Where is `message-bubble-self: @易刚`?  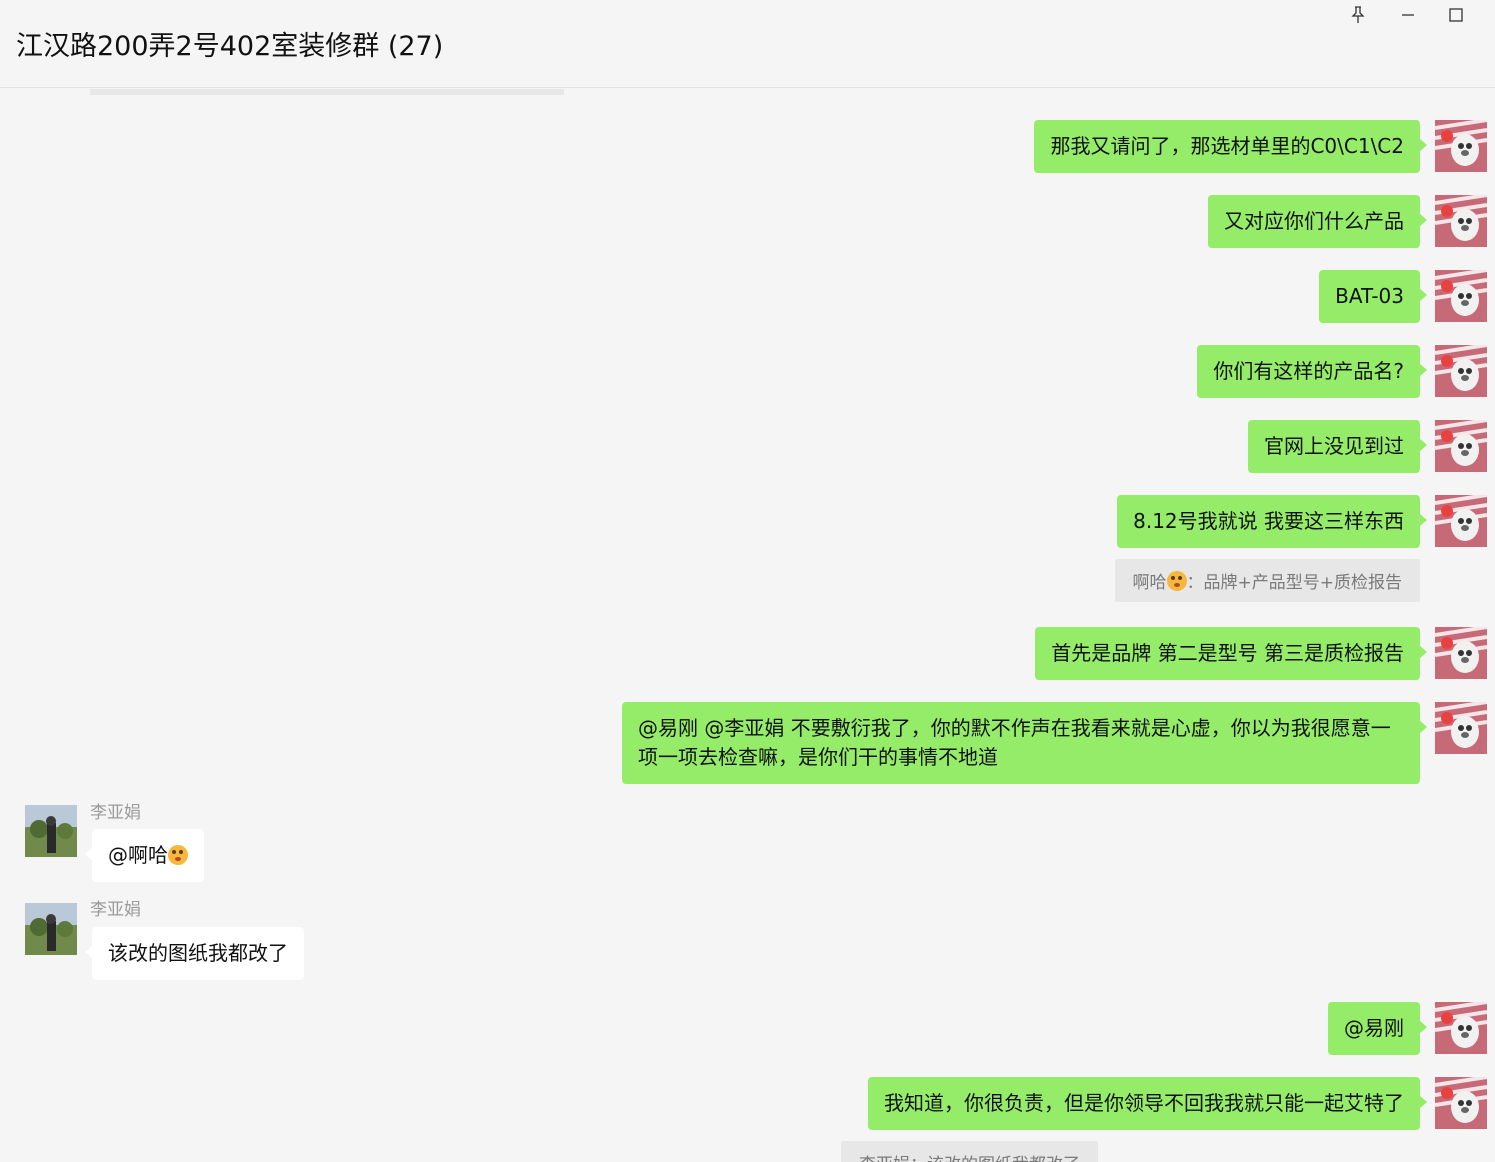
message-bubble-self: @易刚 is located at coordinates (1377, 1028).